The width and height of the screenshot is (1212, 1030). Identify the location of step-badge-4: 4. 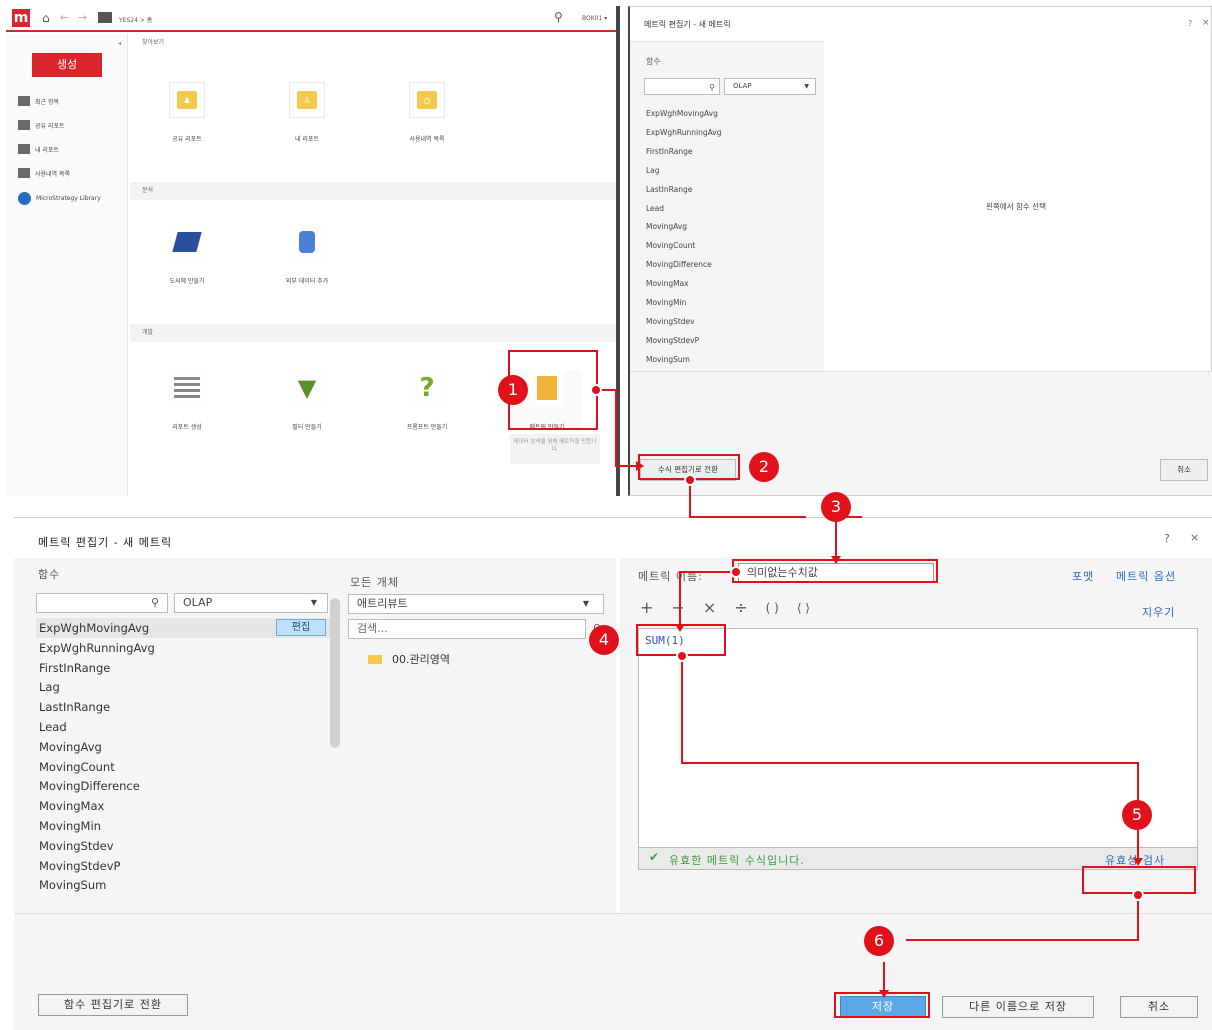
(604, 640).